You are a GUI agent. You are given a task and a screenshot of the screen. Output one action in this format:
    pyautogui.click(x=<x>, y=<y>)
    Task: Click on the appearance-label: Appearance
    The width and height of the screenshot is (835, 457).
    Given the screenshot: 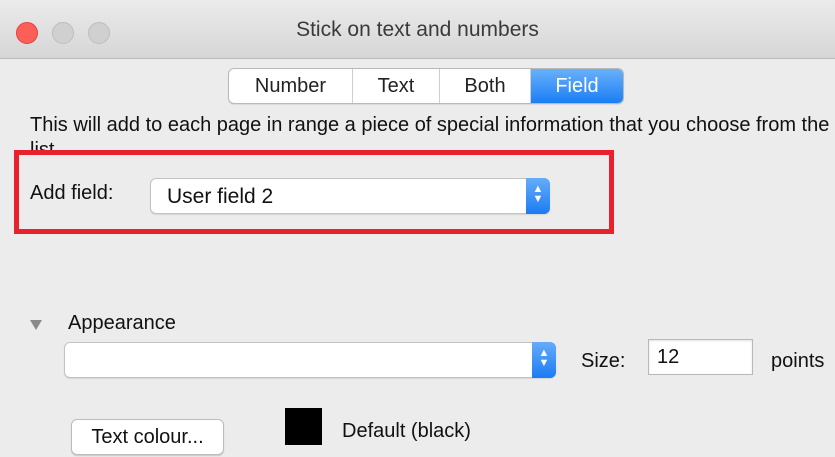 What is the action you would take?
    pyautogui.click(x=122, y=323)
    